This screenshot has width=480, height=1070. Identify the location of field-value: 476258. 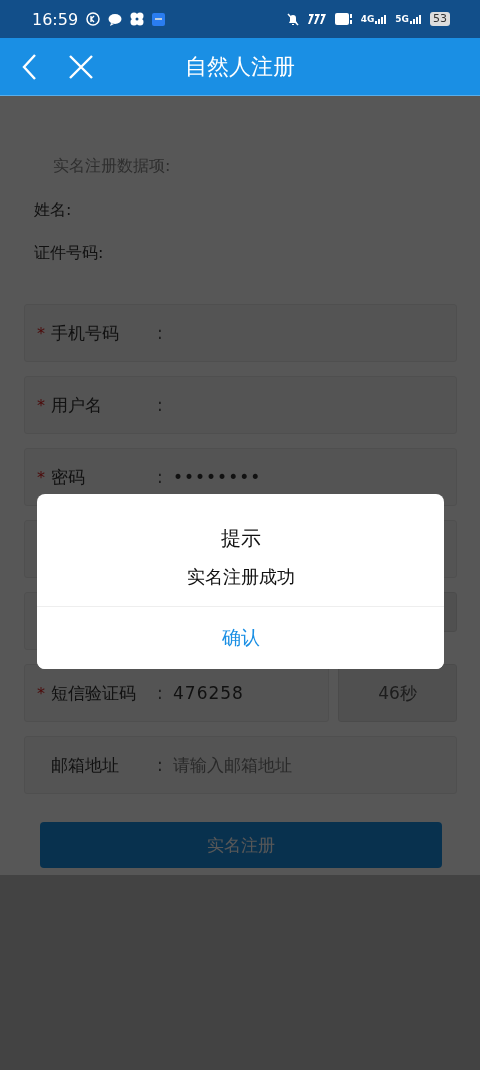
(208, 693).